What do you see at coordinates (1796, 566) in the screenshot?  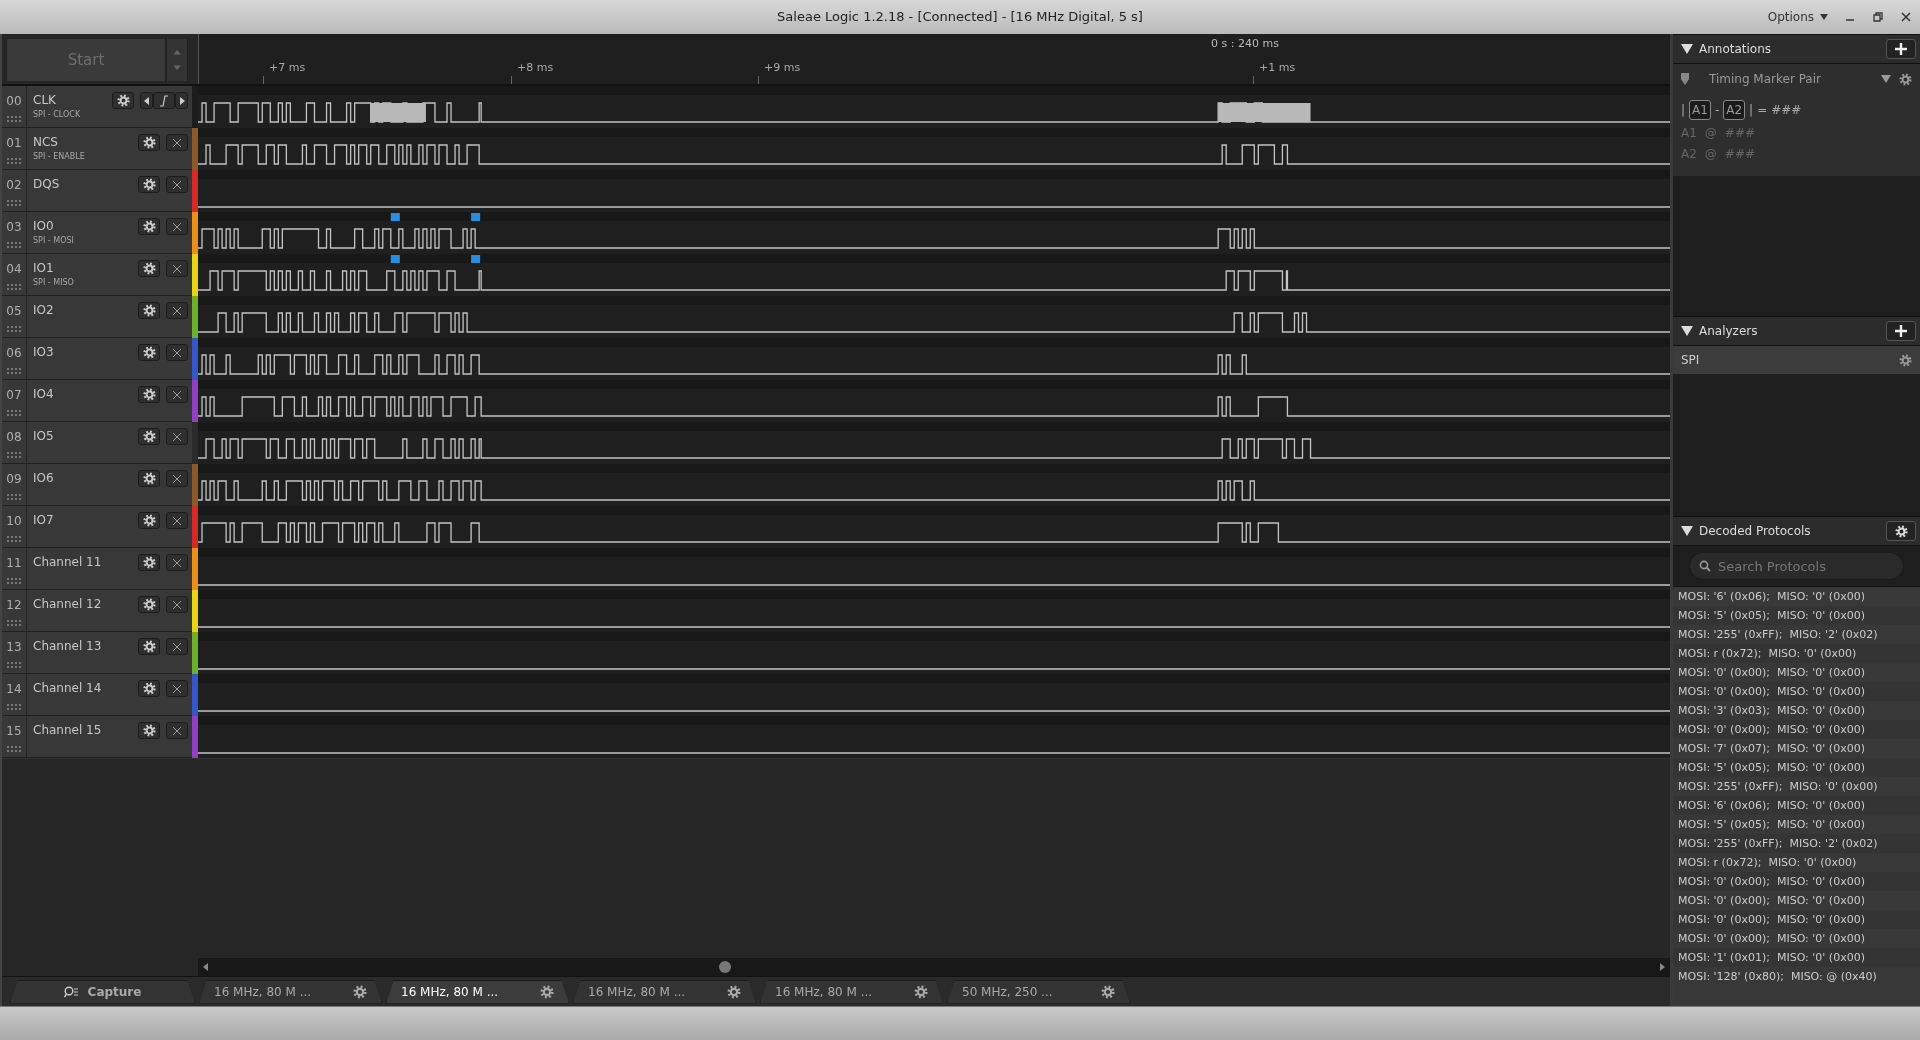 I see `search-field: Search Protocols` at bounding box center [1796, 566].